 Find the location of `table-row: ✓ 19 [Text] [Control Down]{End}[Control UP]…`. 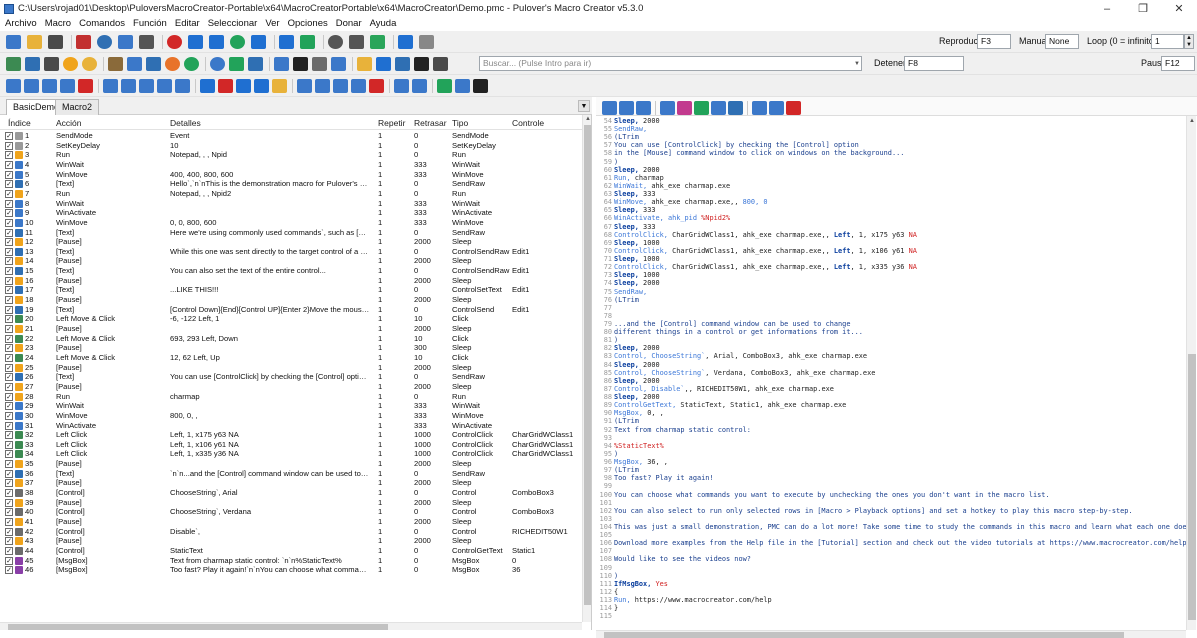

table-row: ✓ 19 [Text] [Control Down]{End}[Control UP]… is located at coordinates (291, 310).